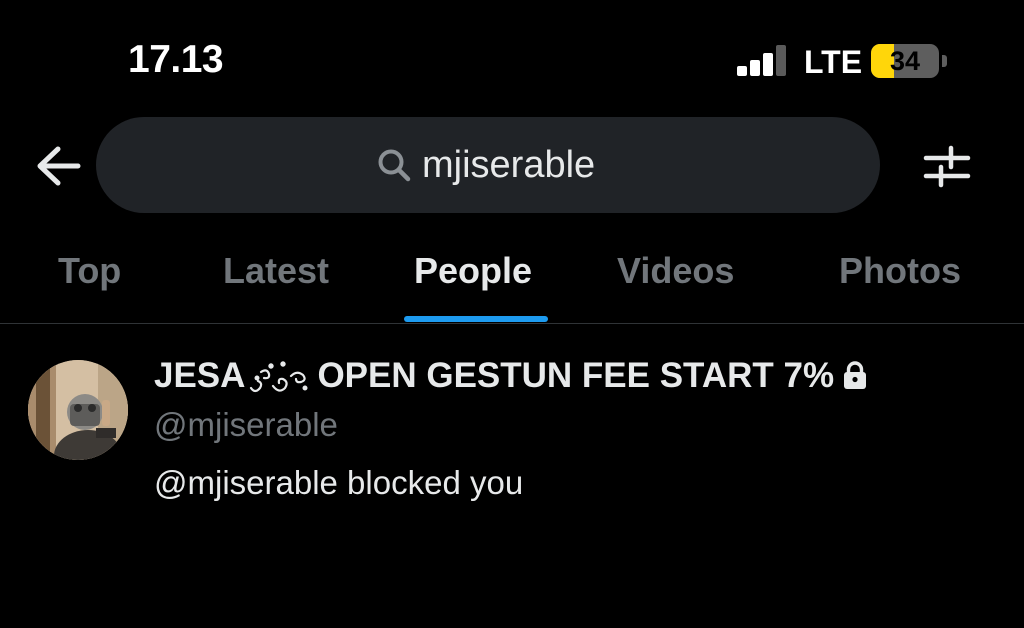 This screenshot has height=628, width=1024. What do you see at coordinates (200, 375) in the screenshot?
I see `display-name-prefix: JESA` at bounding box center [200, 375].